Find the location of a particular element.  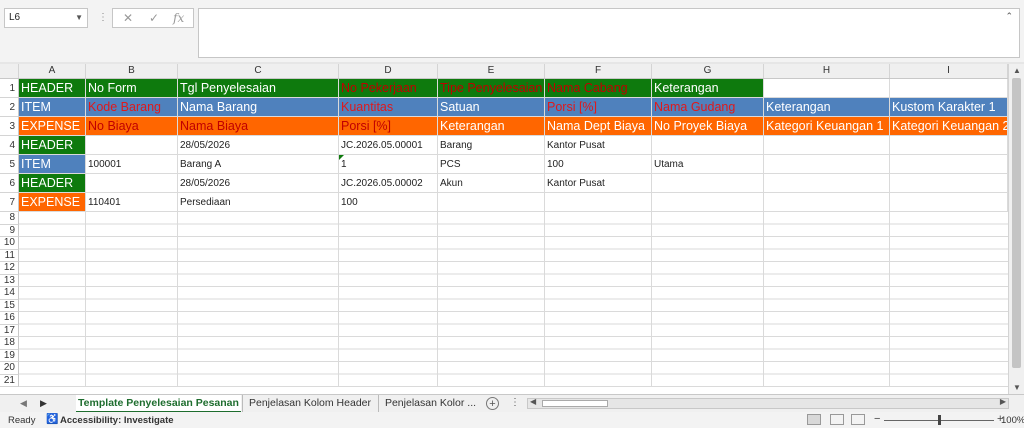

sheet-tab-template: Template Penyelesaian Pesanan is located at coordinates (158, 404).